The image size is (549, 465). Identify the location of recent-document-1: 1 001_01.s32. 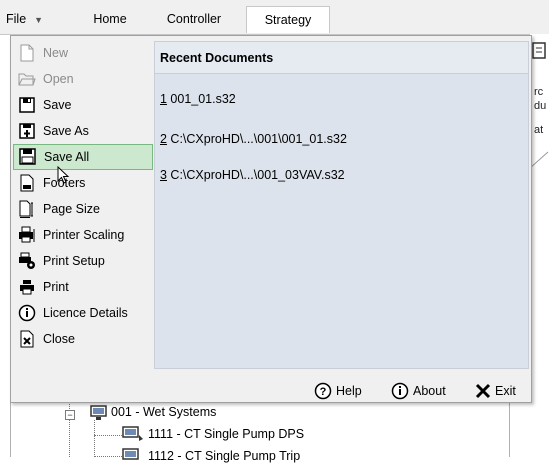
(198, 99).